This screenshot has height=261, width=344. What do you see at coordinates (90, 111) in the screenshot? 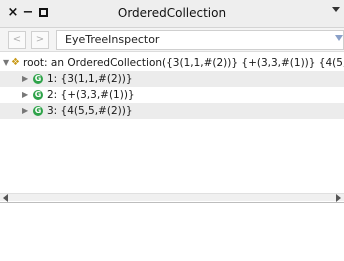
I see `tree-row-label: 3: {4(5,5,#(2))}` at bounding box center [90, 111].